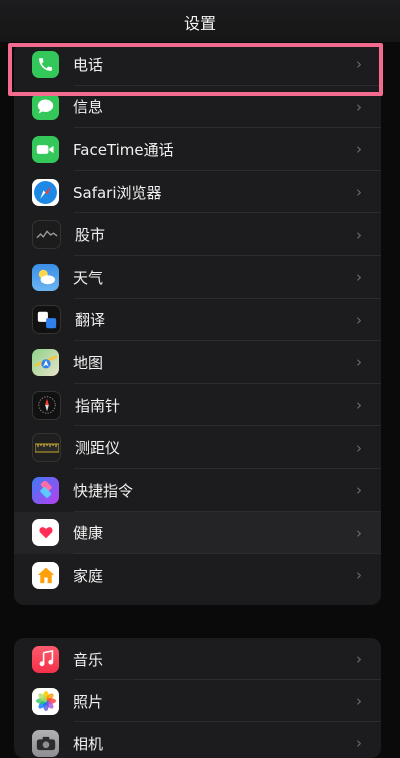 The image size is (400, 758). I want to click on settings-row-measure: 测距仪 ›, so click(197, 447).